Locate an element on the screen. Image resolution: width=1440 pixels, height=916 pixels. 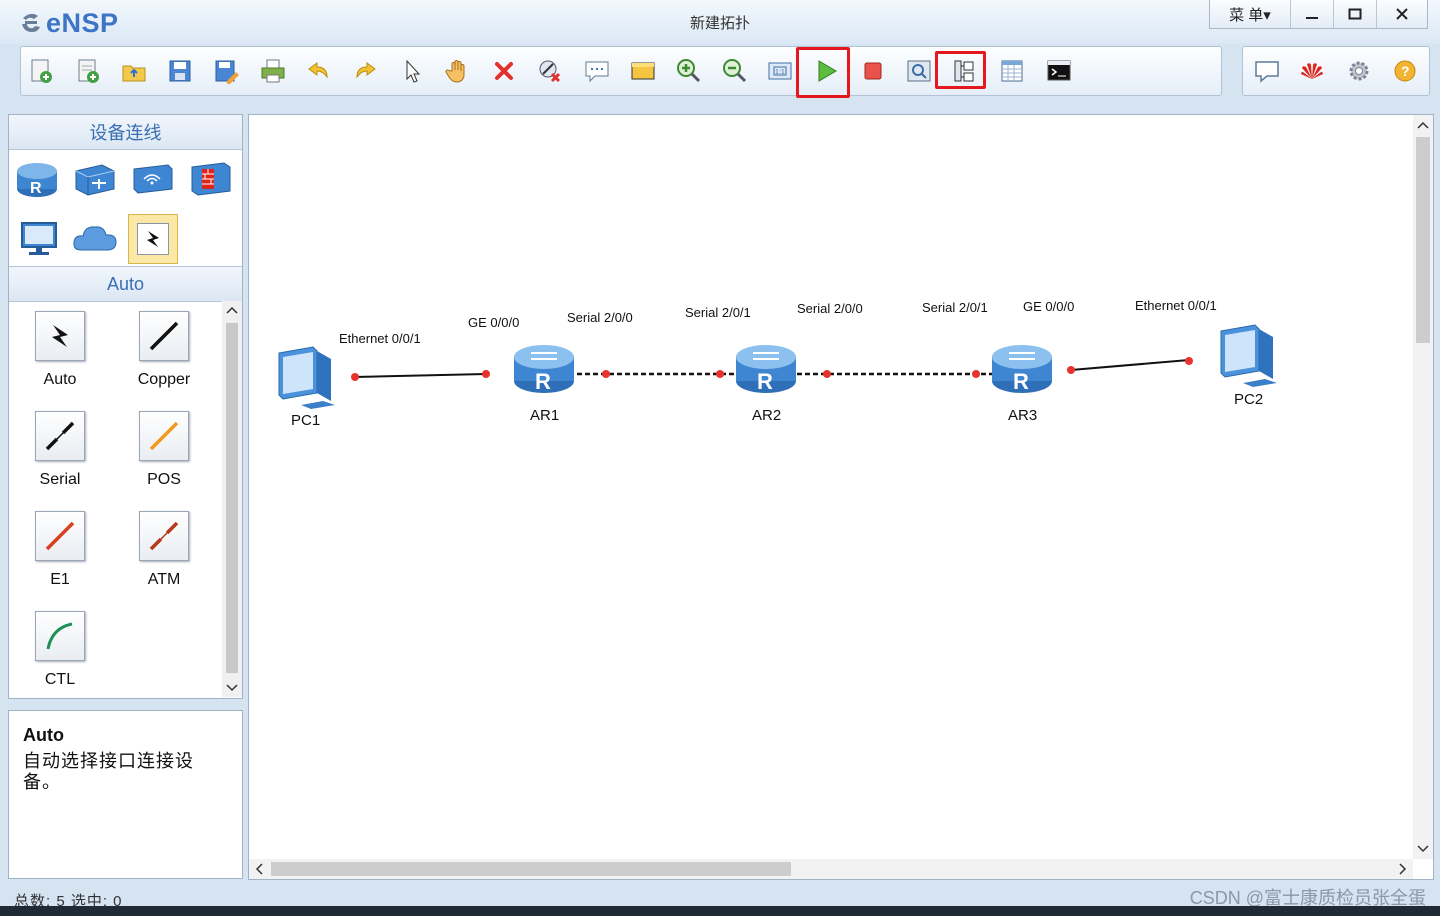
connection-ctl: CTL is located at coordinates (60, 650).